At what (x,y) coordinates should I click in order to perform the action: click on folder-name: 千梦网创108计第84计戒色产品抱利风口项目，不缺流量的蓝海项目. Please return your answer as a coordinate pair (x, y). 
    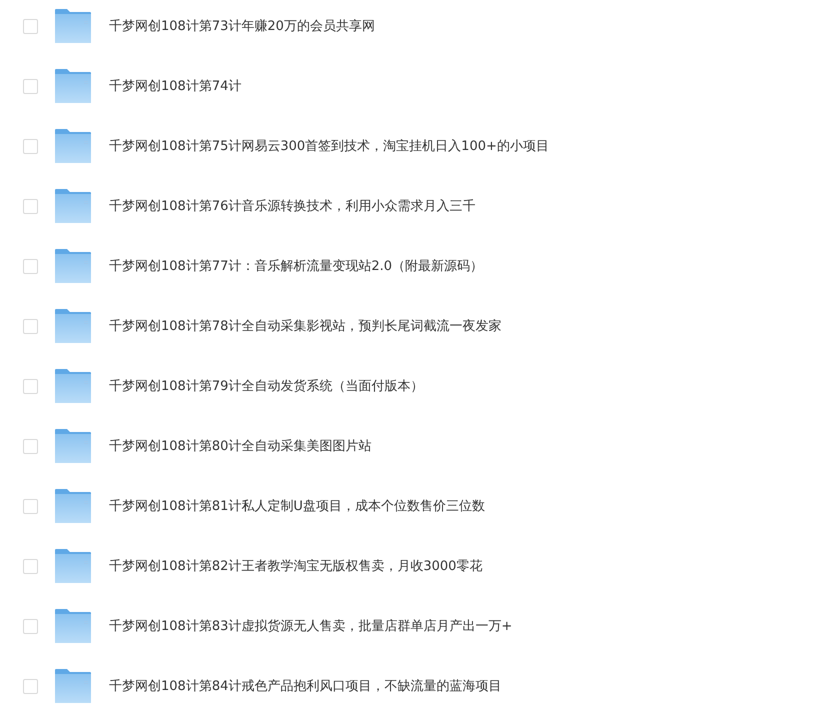
    Looking at the image, I should click on (305, 686).